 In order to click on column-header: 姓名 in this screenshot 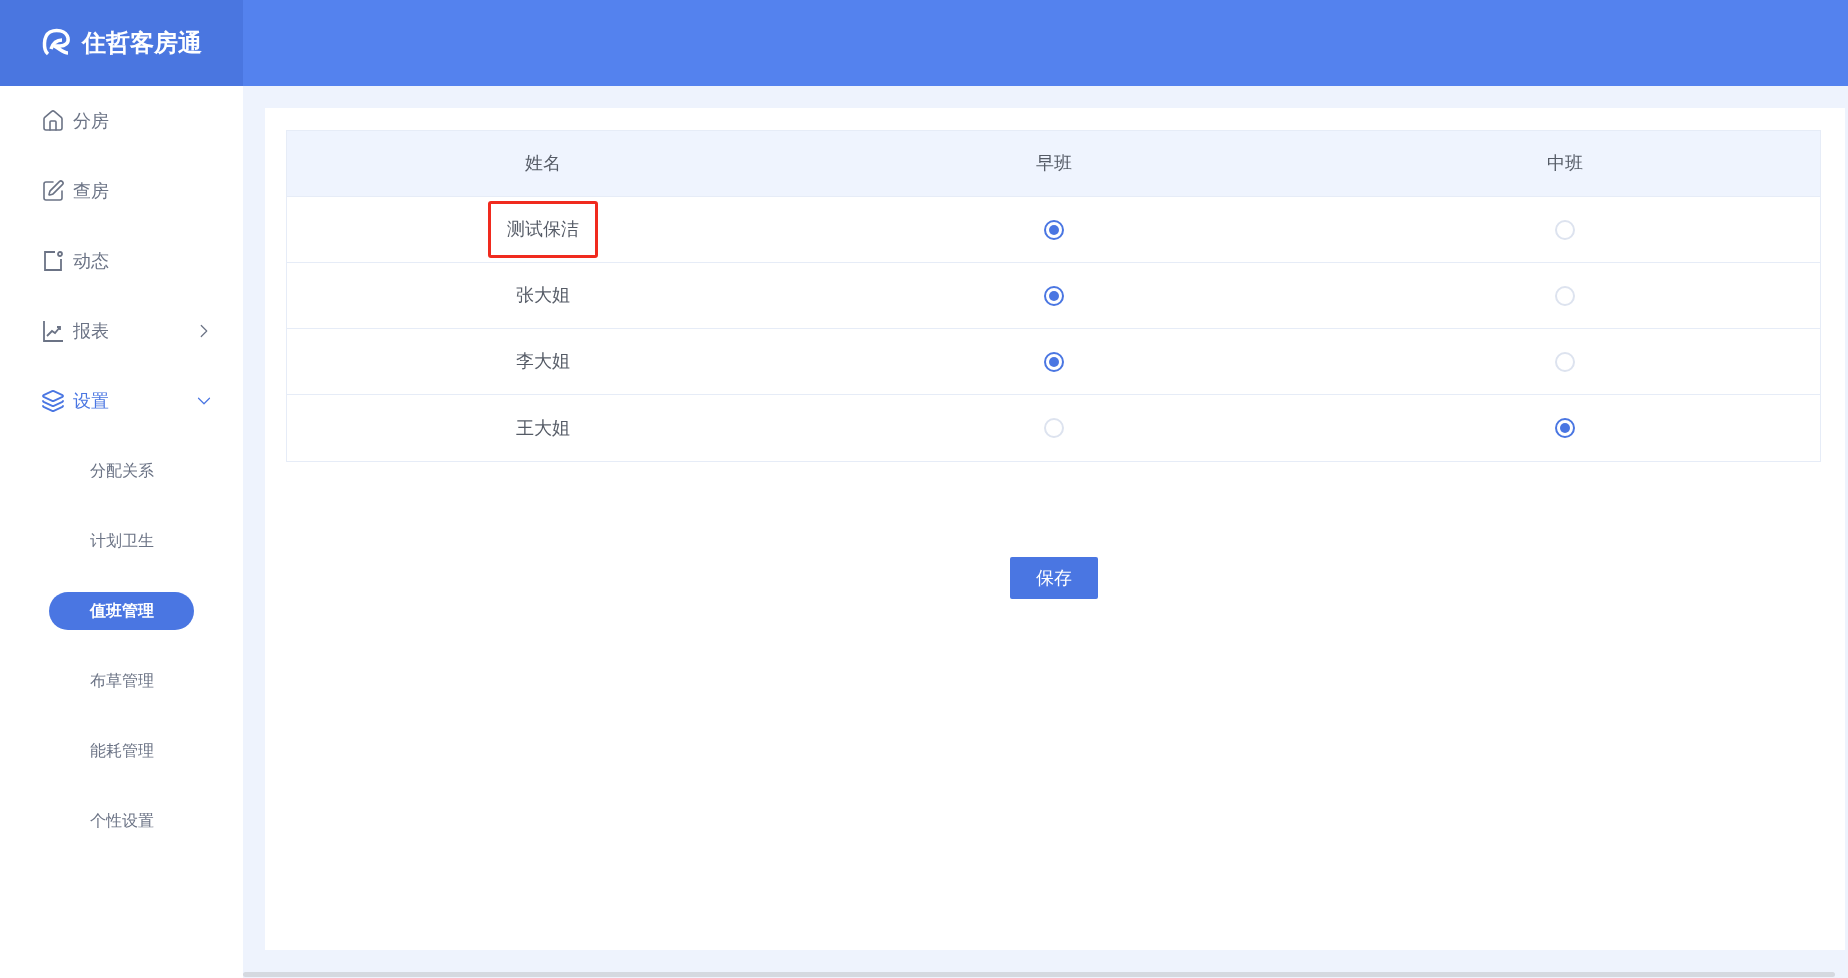, I will do `click(542, 163)`.